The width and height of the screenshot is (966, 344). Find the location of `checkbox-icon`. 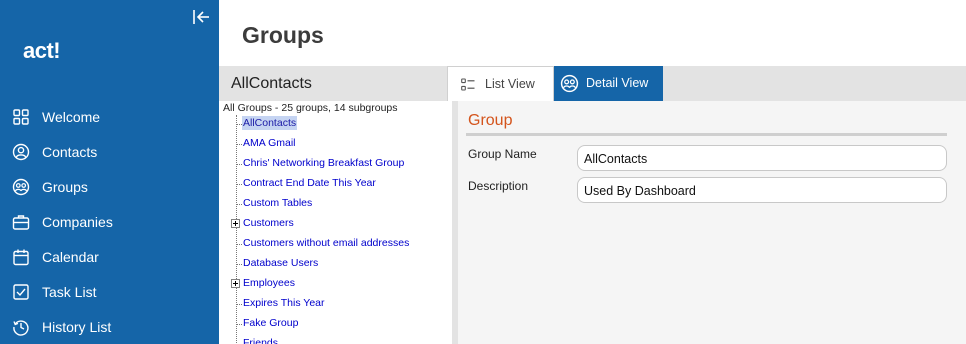

checkbox-icon is located at coordinates (21, 292).